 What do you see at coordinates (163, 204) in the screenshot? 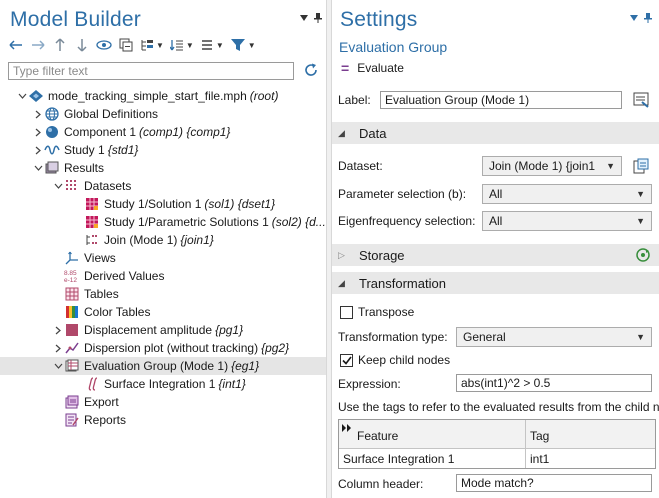
I see `tree-item-solution-dataset: Study 1/Solution 1 (sol1) {dset1}` at bounding box center [163, 204].